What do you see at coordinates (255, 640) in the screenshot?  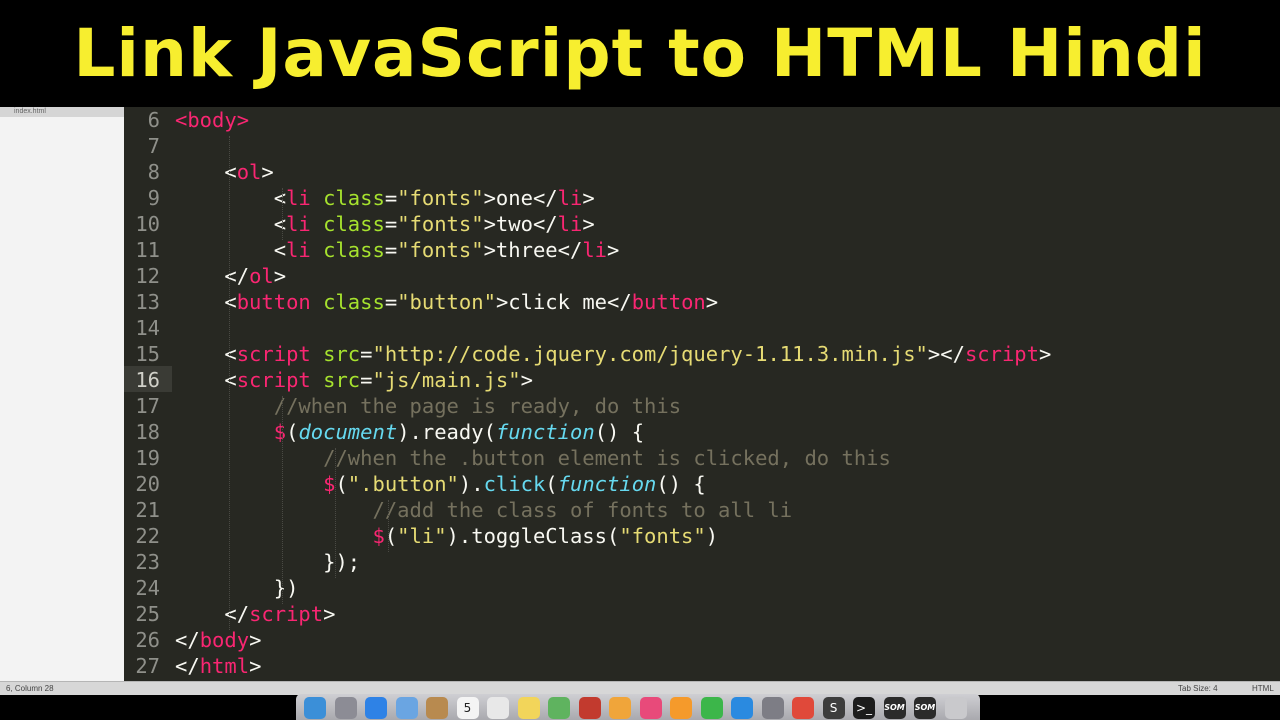 I see `code-token: >` at bounding box center [255, 640].